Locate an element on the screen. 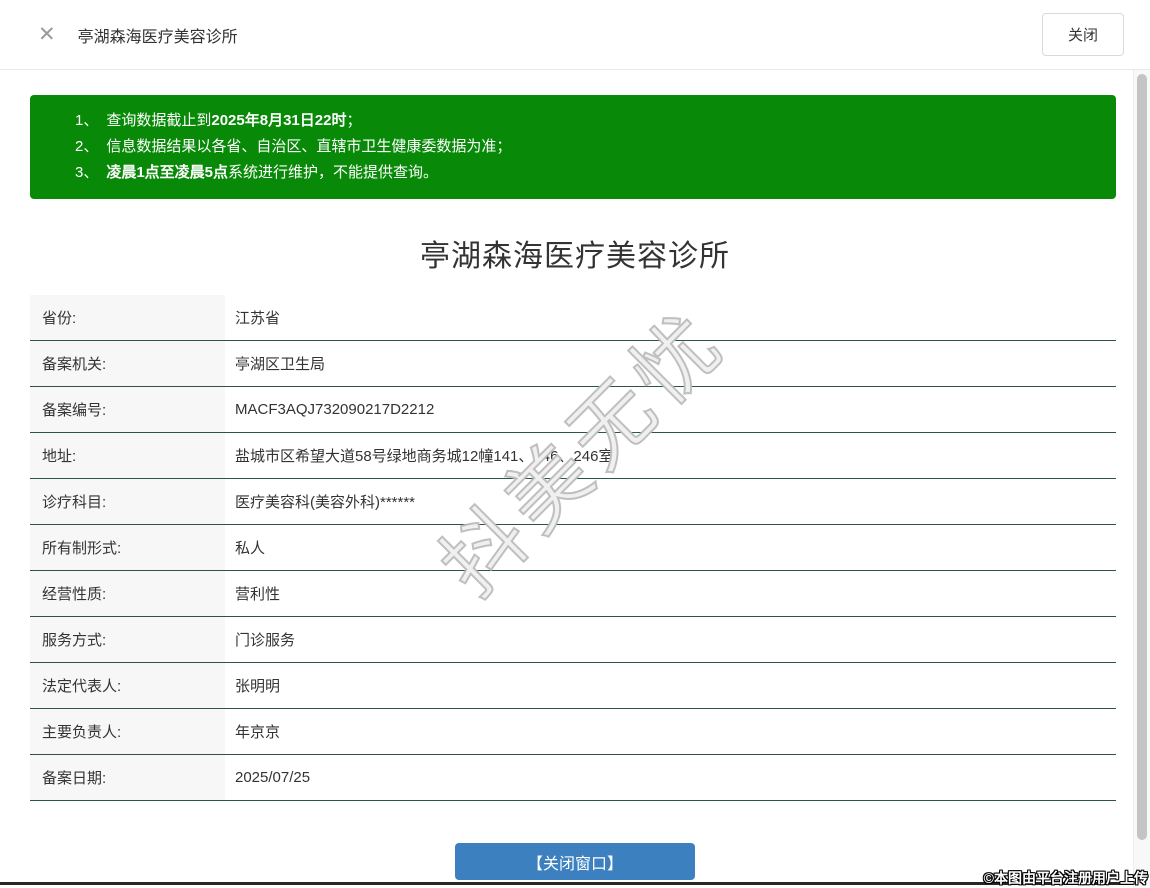 The width and height of the screenshot is (1150, 888). table-row-medical-subjects: 诊疗科目: 医疗美容科(美容外科)****** is located at coordinates (573, 502).